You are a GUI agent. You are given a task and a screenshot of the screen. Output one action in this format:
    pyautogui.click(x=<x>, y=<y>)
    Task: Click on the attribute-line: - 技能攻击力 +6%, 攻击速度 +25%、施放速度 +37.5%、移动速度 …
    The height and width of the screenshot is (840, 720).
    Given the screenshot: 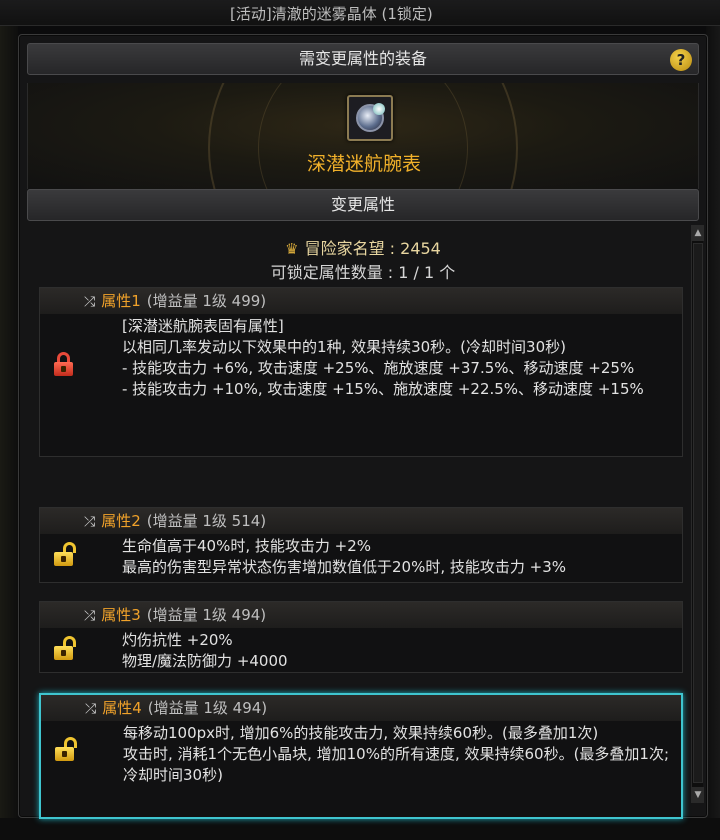 What is the action you would take?
    pyautogui.click(x=378, y=368)
    